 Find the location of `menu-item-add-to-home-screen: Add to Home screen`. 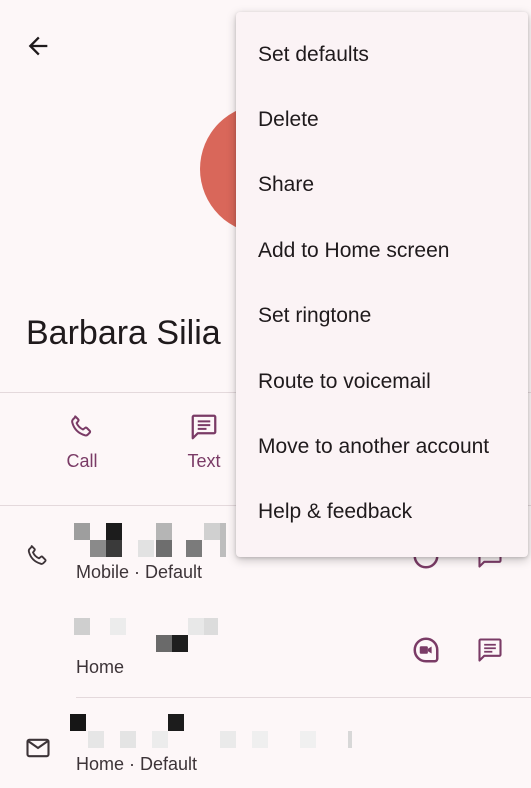

menu-item-add-to-home-screen: Add to Home screen is located at coordinates (382, 250).